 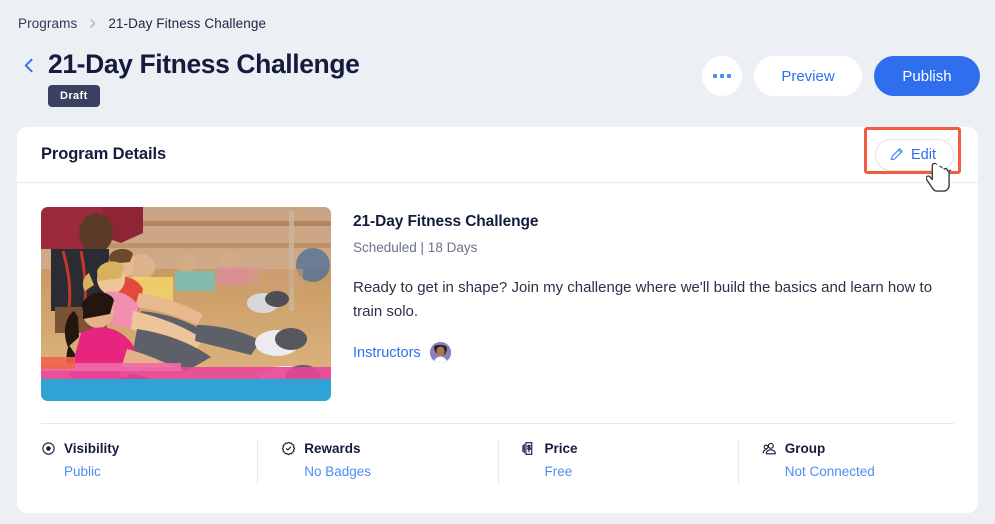 I want to click on header-actions: Preview Publish, so click(x=841, y=76).